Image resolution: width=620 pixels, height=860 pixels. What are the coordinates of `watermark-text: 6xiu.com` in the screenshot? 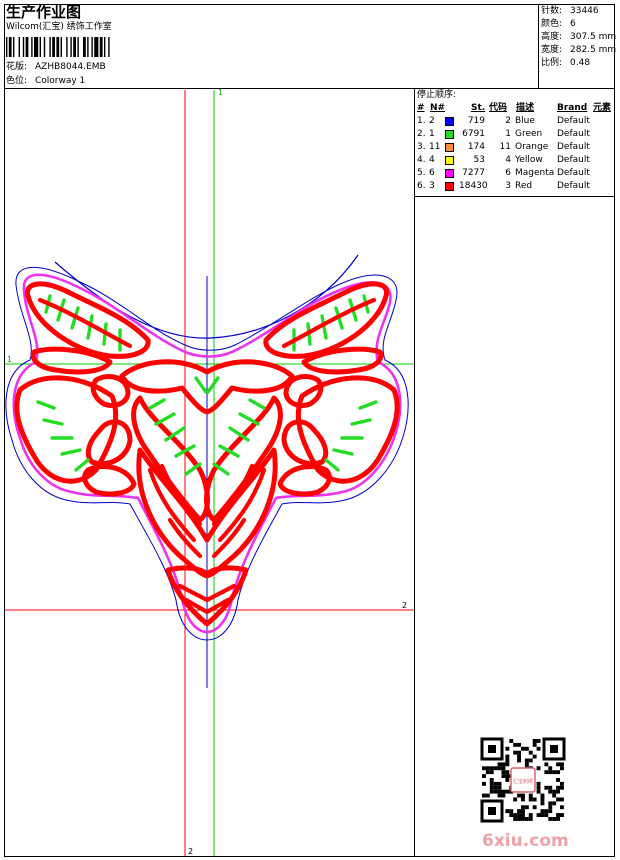 It's located at (525, 841).